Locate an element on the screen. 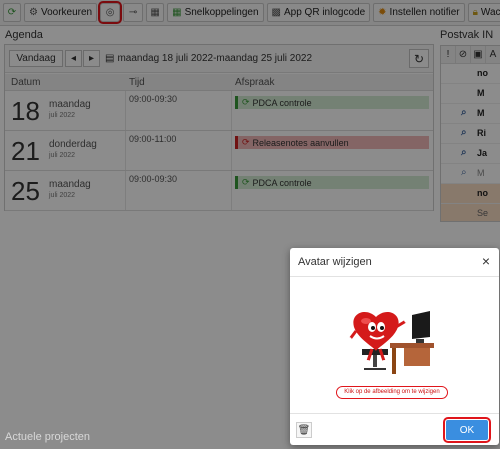 This screenshot has height=449, width=500. monitor-stand is located at coordinates (420, 341).